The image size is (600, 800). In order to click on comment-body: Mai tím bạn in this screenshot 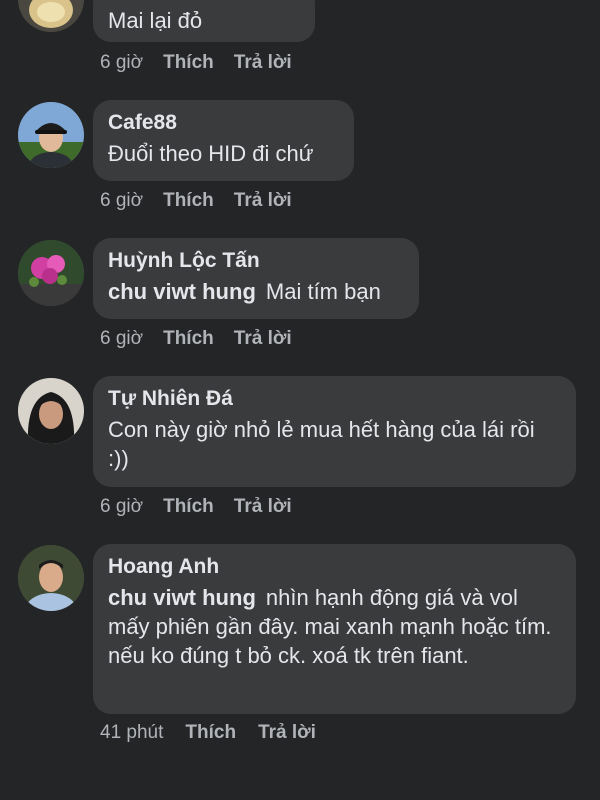, I will do `click(323, 291)`.